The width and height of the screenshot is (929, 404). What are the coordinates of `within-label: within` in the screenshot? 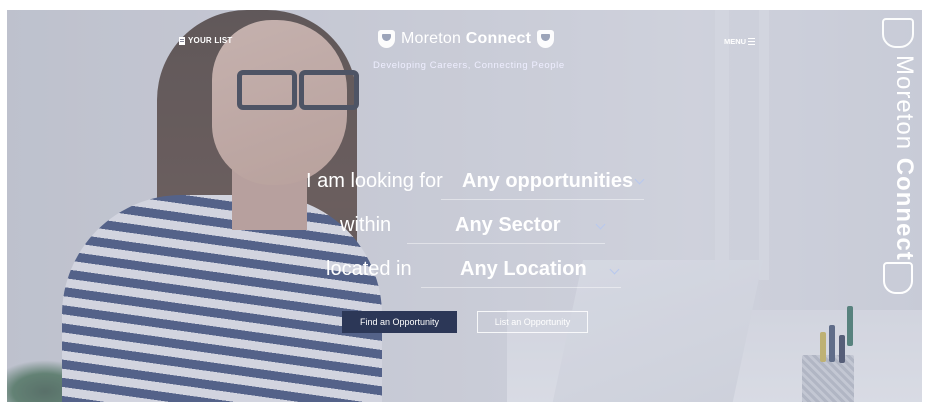 It's located at (366, 225).